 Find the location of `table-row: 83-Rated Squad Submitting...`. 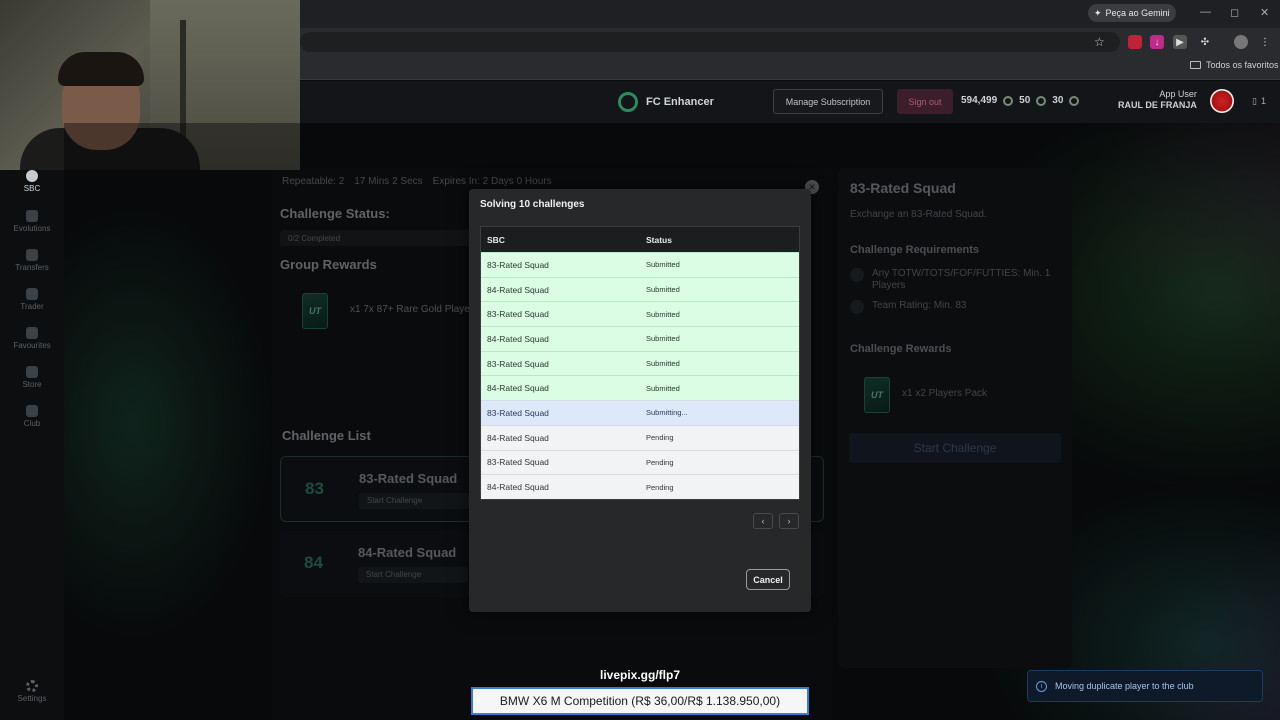

table-row: 83-Rated Squad Submitting... is located at coordinates (640, 412).